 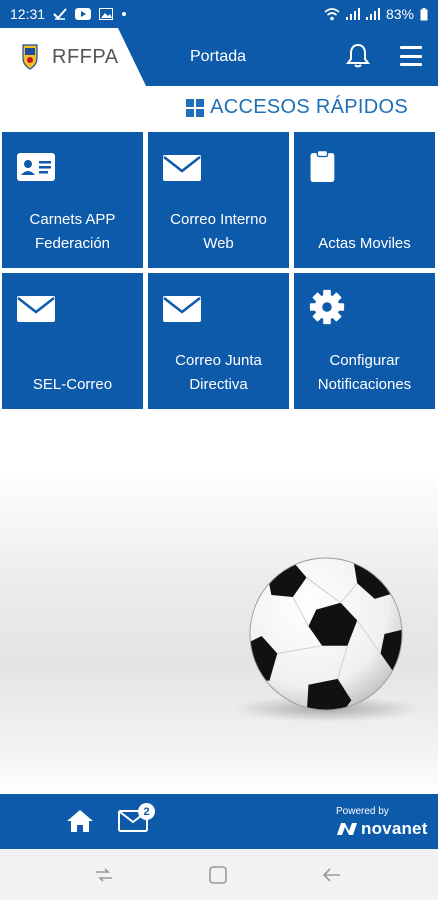 I want to click on soccer-ball-image, so click(x=326, y=634).